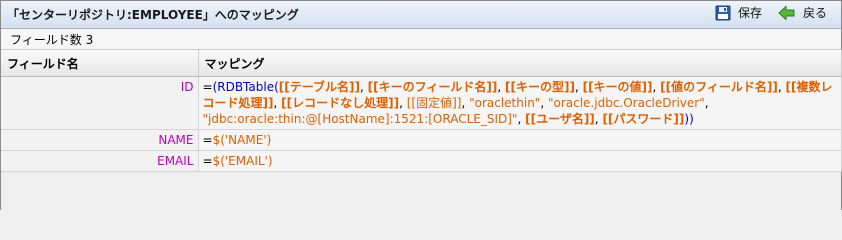  What do you see at coordinates (723, 13) in the screenshot?
I see `floppy-disk-icon` at bounding box center [723, 13].